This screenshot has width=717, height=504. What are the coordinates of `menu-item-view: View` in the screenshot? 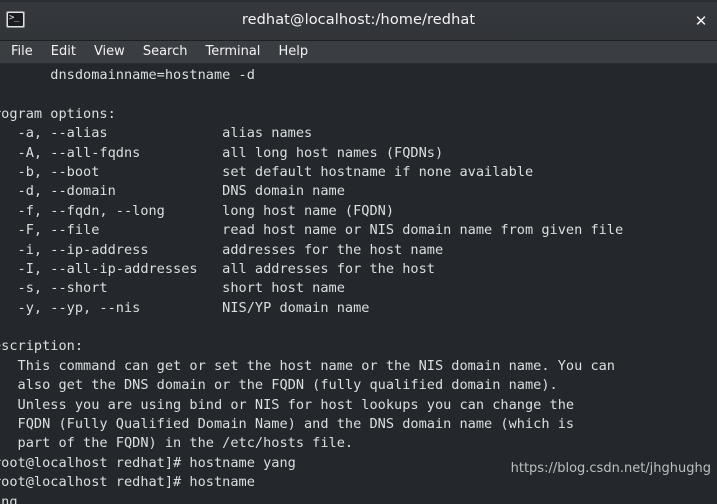 It's located at (109, 52).